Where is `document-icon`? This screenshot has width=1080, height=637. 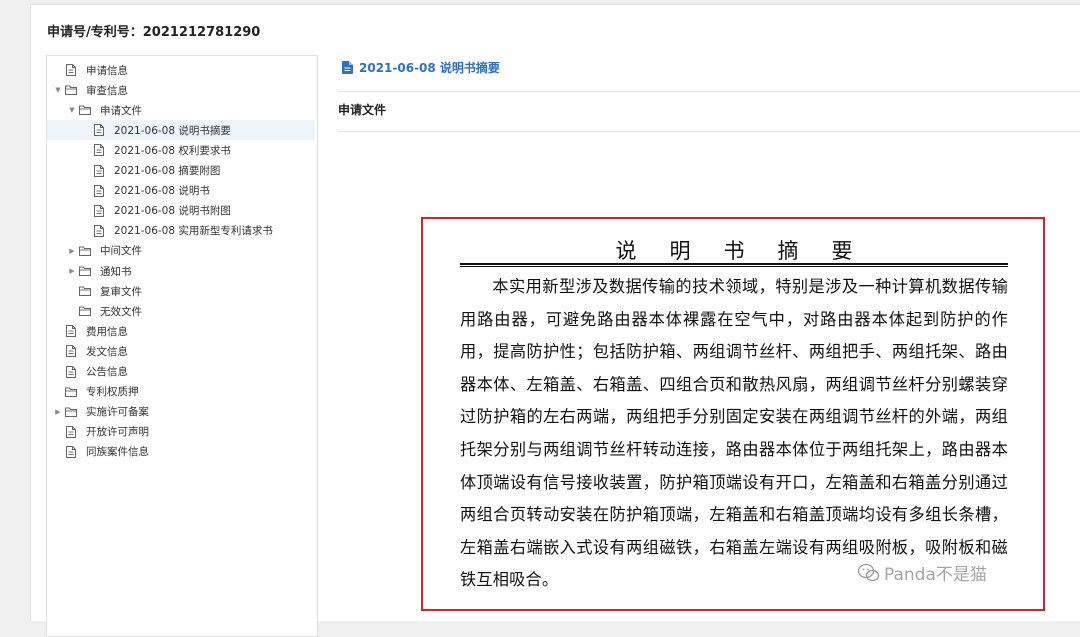
document-icon is located at coordinates (347, 68).